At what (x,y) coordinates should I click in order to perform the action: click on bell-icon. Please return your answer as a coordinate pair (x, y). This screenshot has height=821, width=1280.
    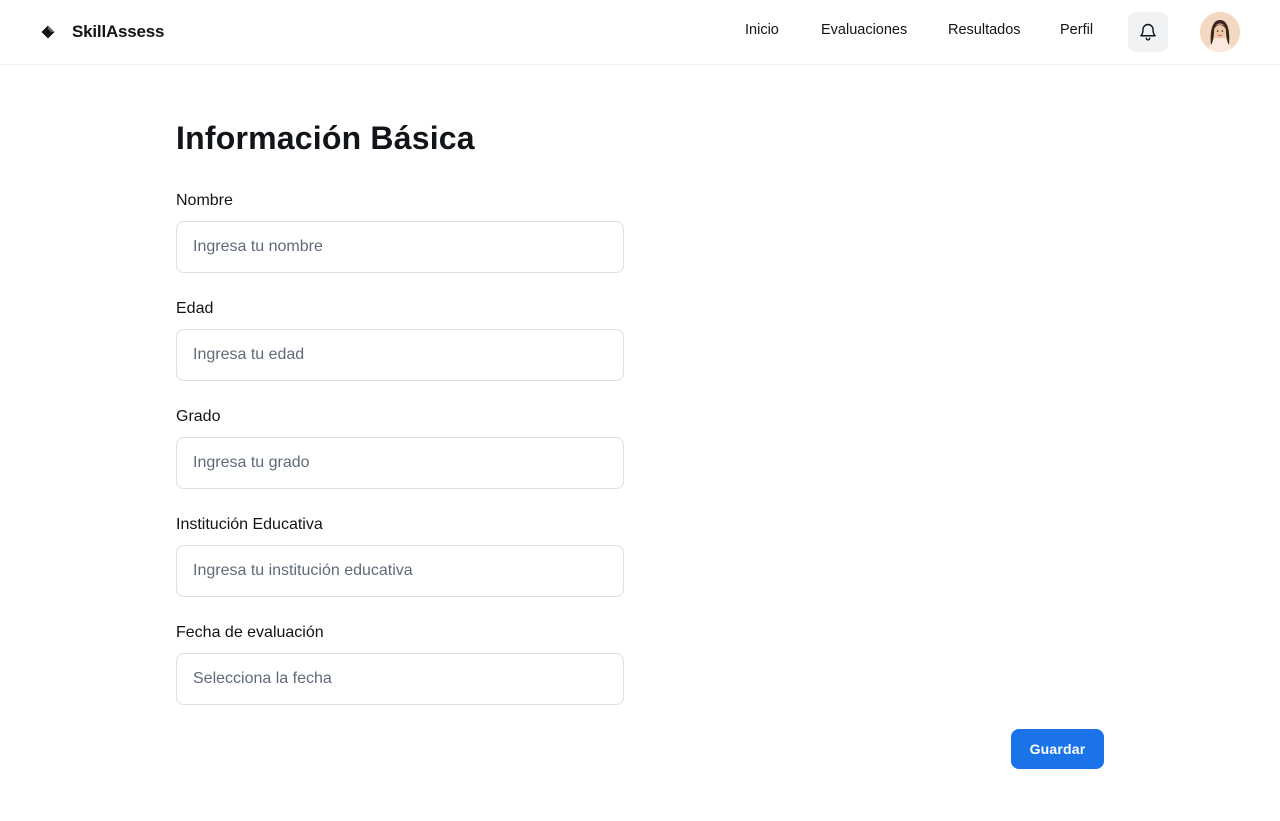
    Looking at the image, I should click on (1148, 32).